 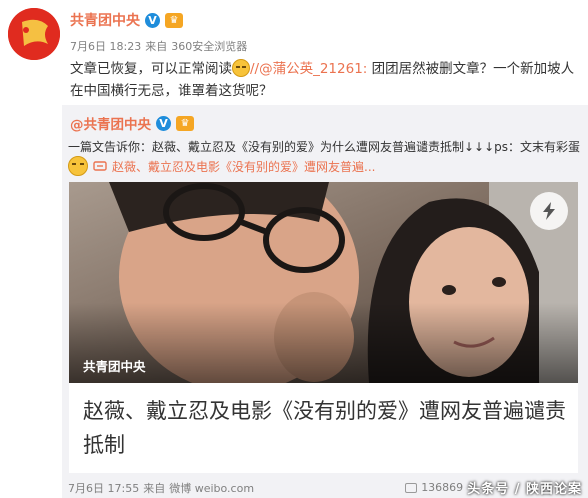 What do you see at coordinates (151, 69) in the screenshot?
I see `post-text-part1: 文章已恢复，可以正常阅读` at bounding box center [151, 69].